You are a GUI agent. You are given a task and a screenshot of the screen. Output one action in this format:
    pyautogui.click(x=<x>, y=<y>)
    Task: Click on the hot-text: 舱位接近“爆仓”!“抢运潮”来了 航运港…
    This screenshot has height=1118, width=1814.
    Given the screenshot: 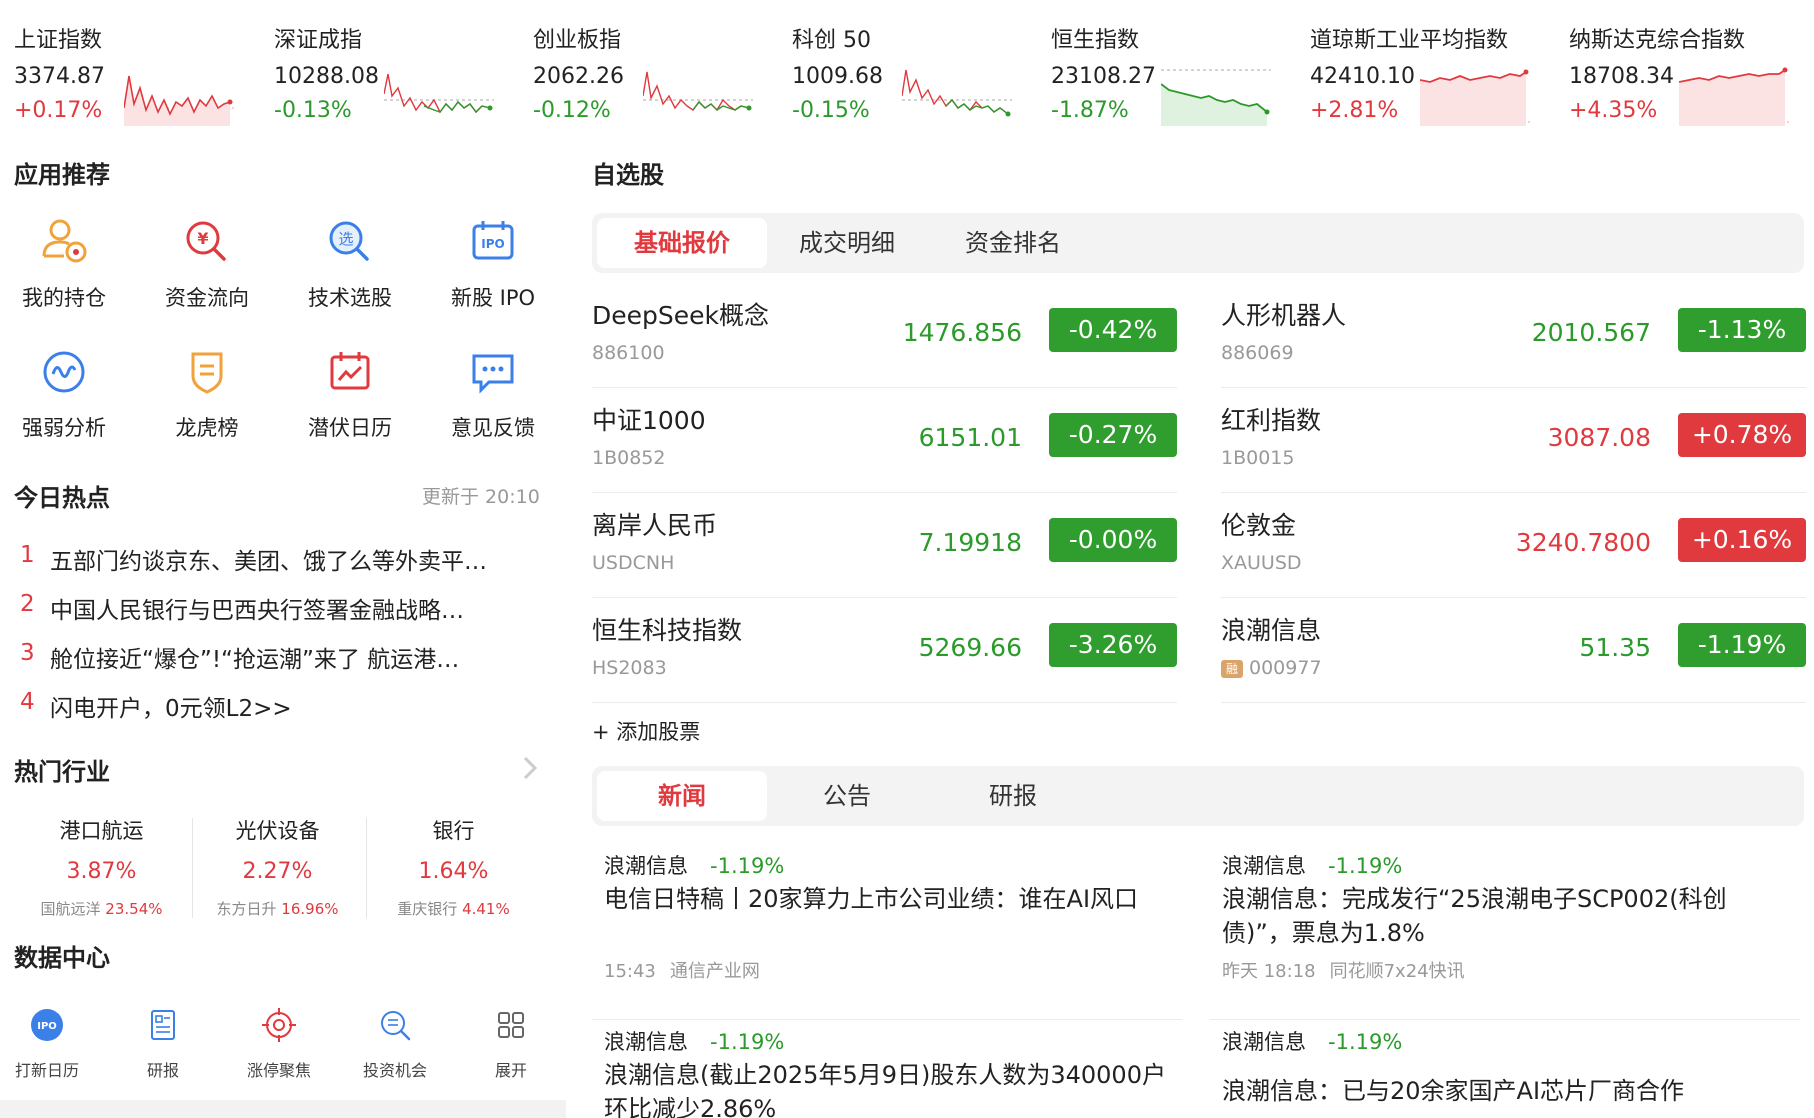 What is the action you would take?
    pyautogui.click(x=255, y=660)
    